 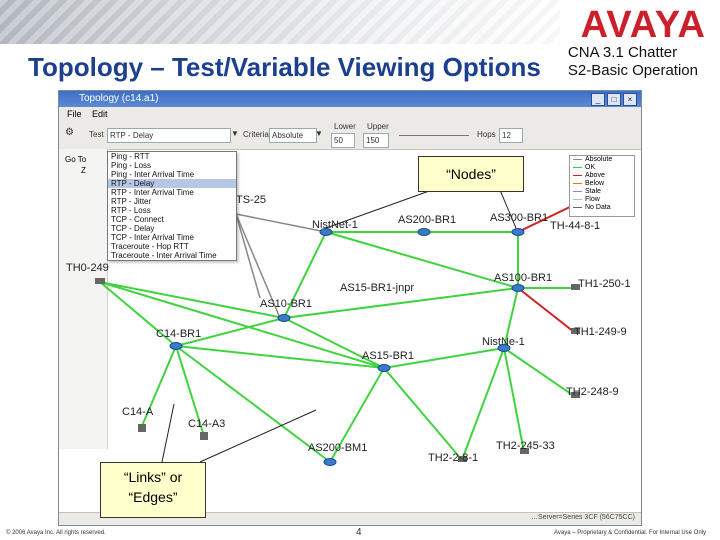 I want to click on node-label: AS300-BR1, so click(x=519, y=218).